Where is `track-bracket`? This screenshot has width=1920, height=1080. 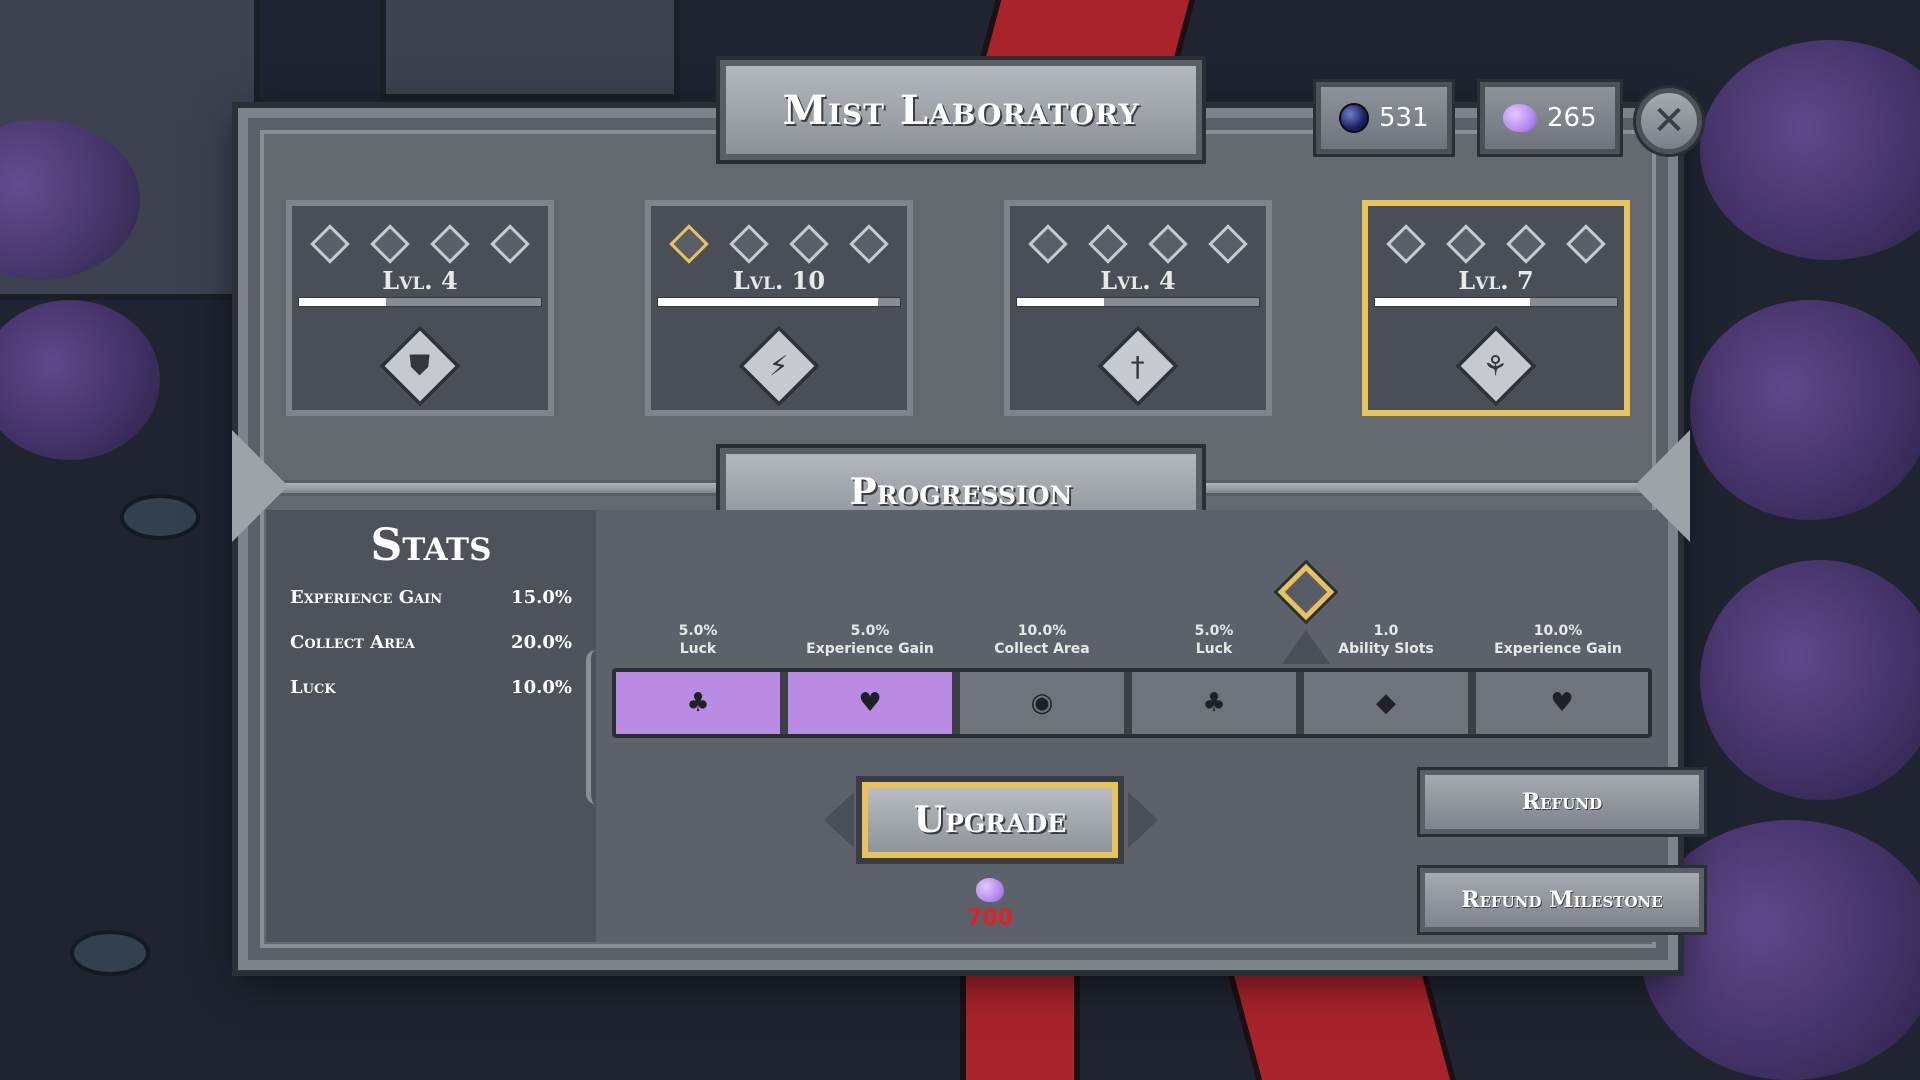 track-bracket is located at coordinates (593, 727).